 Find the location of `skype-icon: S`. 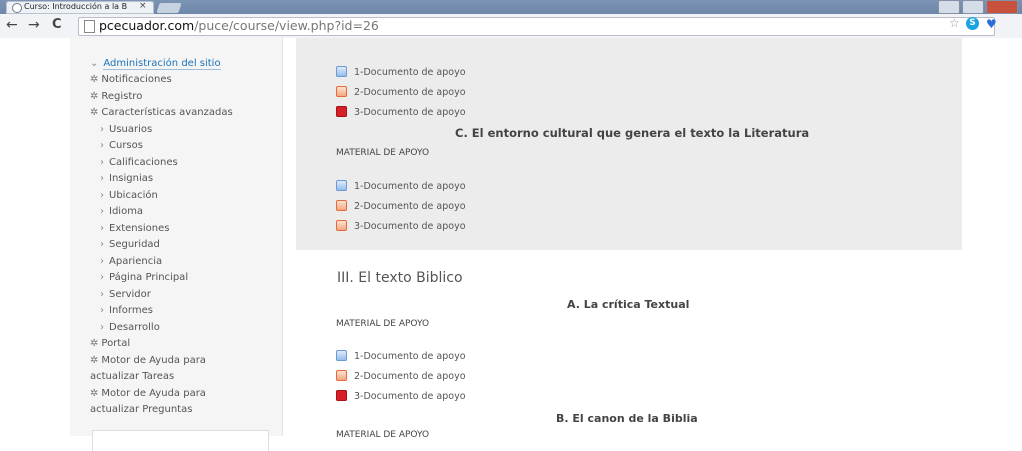

skype-icon: S is located at coordinates (972, 23).